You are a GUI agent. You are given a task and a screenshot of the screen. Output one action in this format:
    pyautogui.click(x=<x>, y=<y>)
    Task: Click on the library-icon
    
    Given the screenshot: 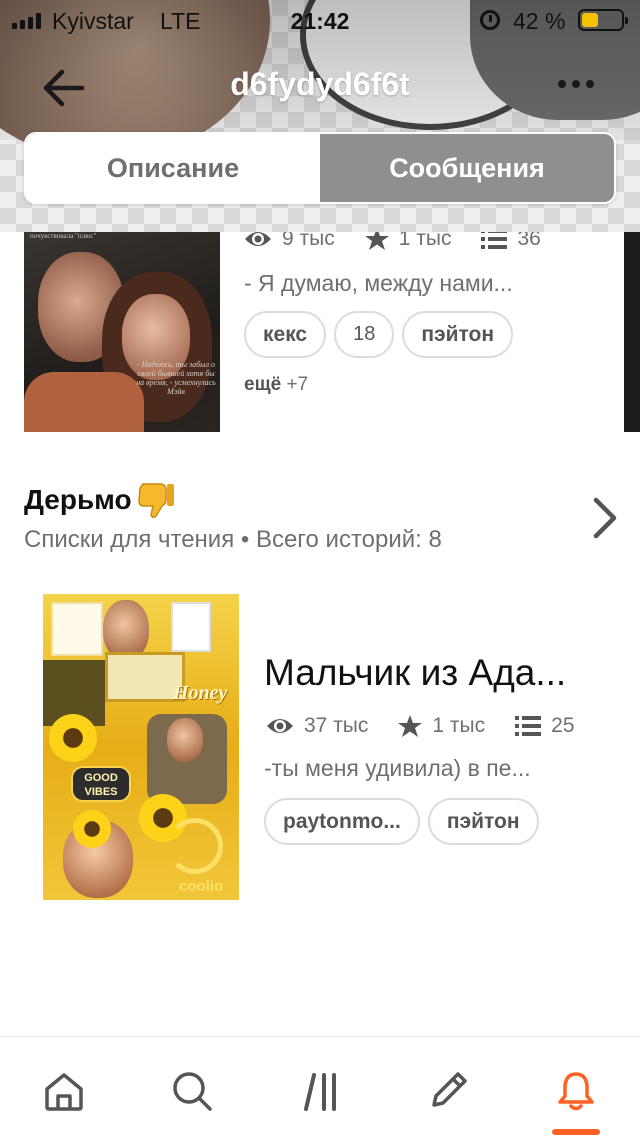 What is the action you would take?
    pyautogui.click(x=320, y=1092)
    